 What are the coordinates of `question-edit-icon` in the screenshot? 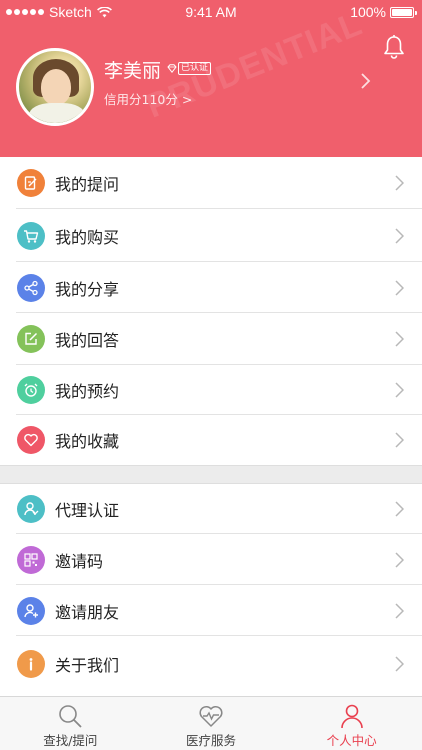 It's located at (31, 183).